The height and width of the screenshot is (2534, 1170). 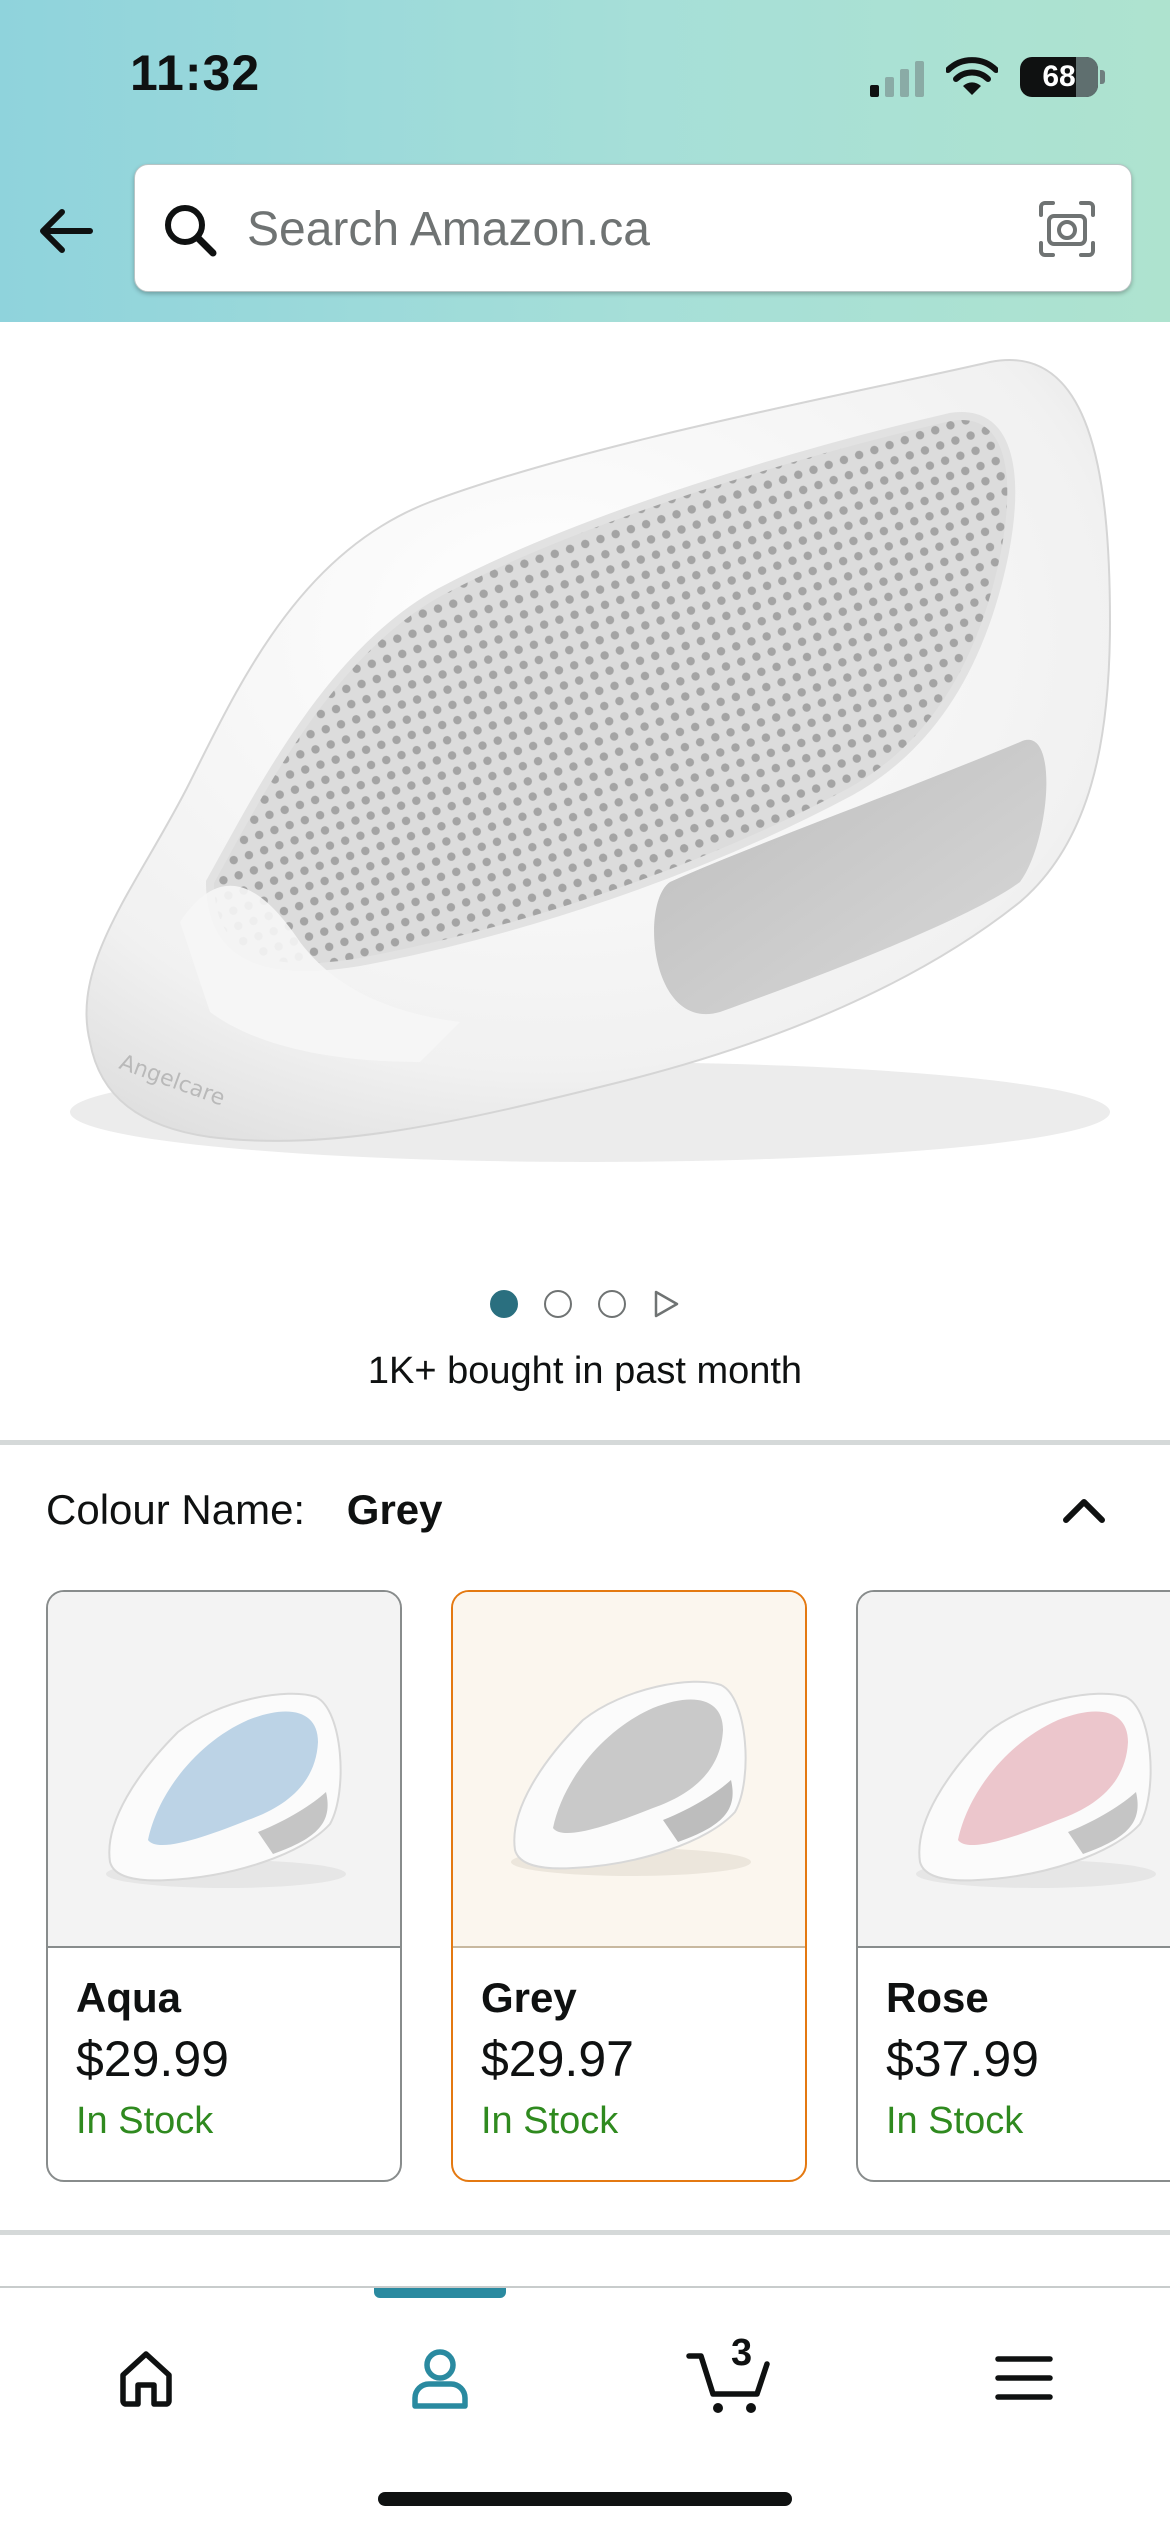 What do you see at coordinates (1084, 1510) in the screenshot?
I see `chevron-up-icon` at bounding box center [1084, 1510].